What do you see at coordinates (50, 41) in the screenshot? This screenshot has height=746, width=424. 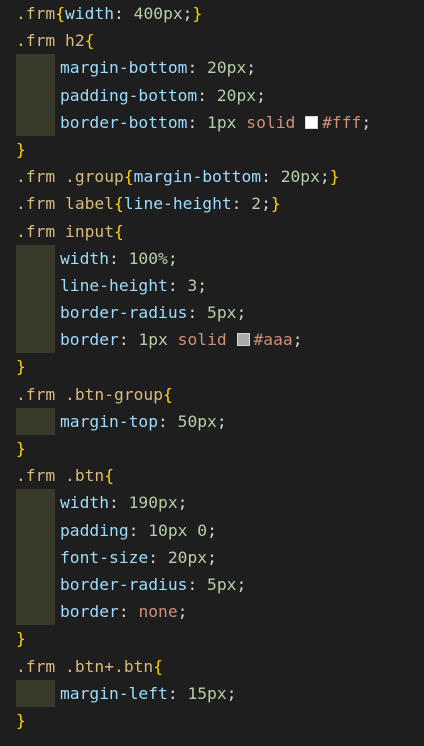 I see `code-token: .frm h2` at bounding box center [50, 41].